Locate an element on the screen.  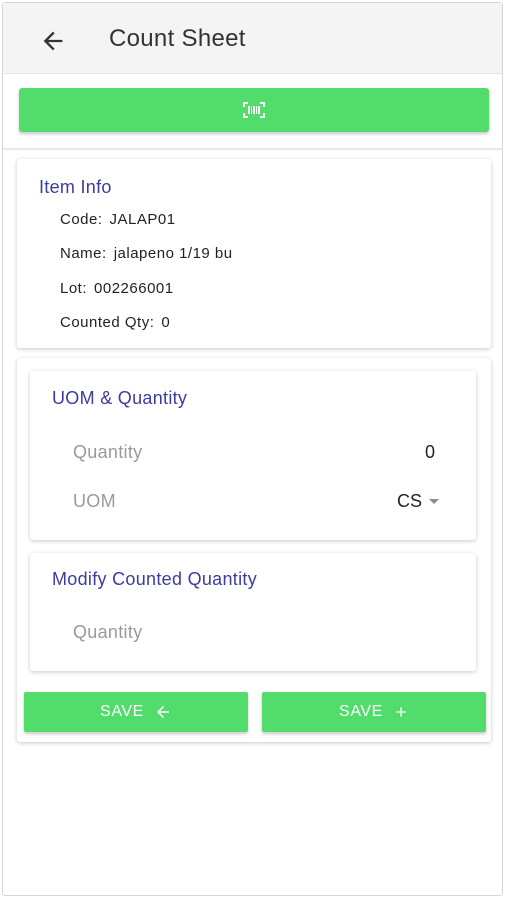
modify-counted-heading: Modify Counted Quantity is located at coordinates (155, 579).